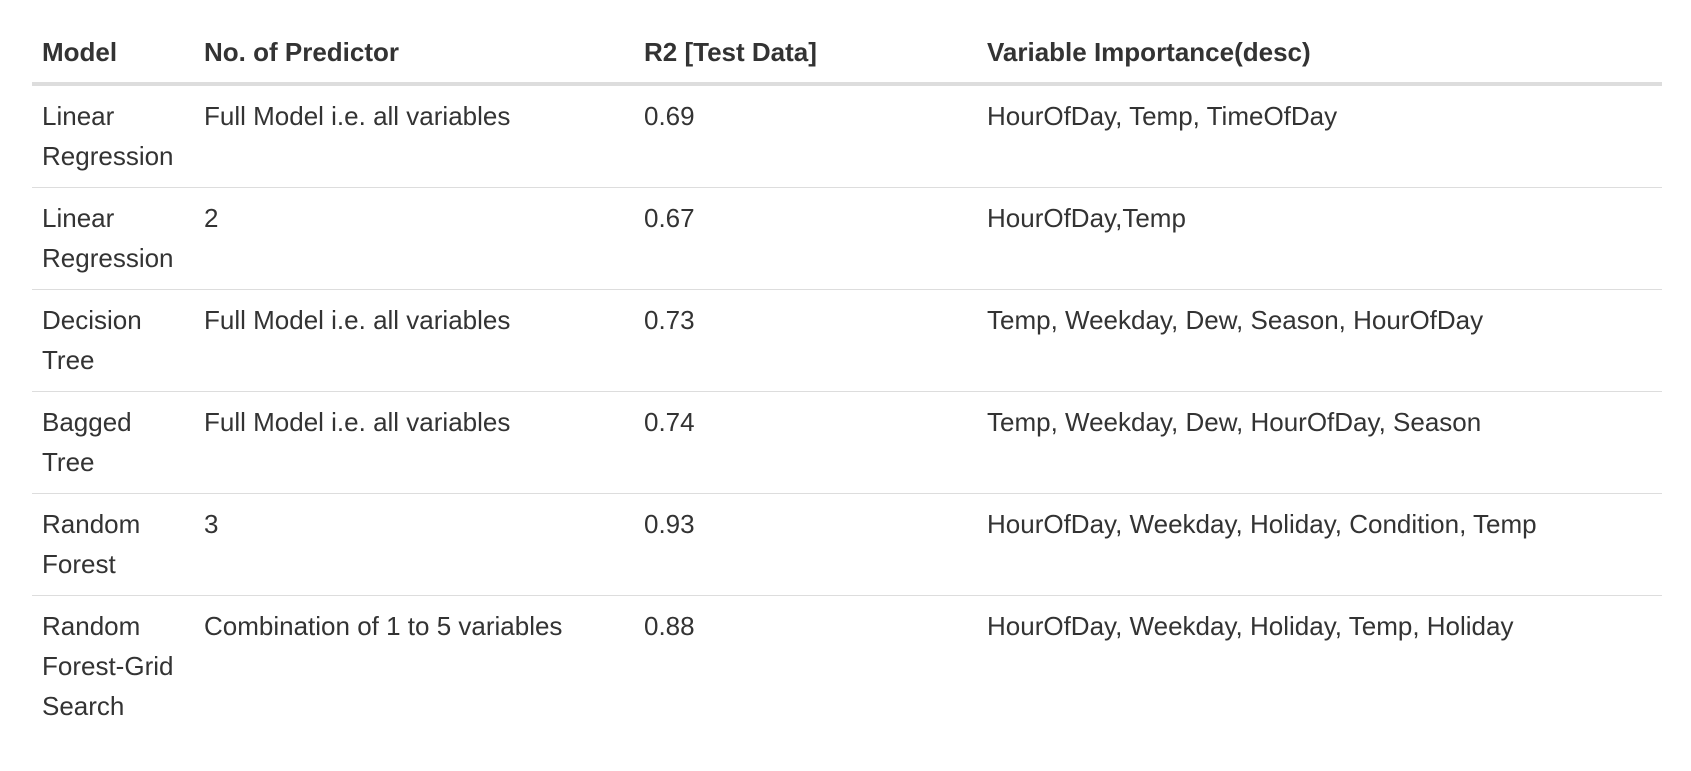  Describe the element at coordinates (805, 666) in the screenshot. I see `cell-r2: 0.88` at that location.